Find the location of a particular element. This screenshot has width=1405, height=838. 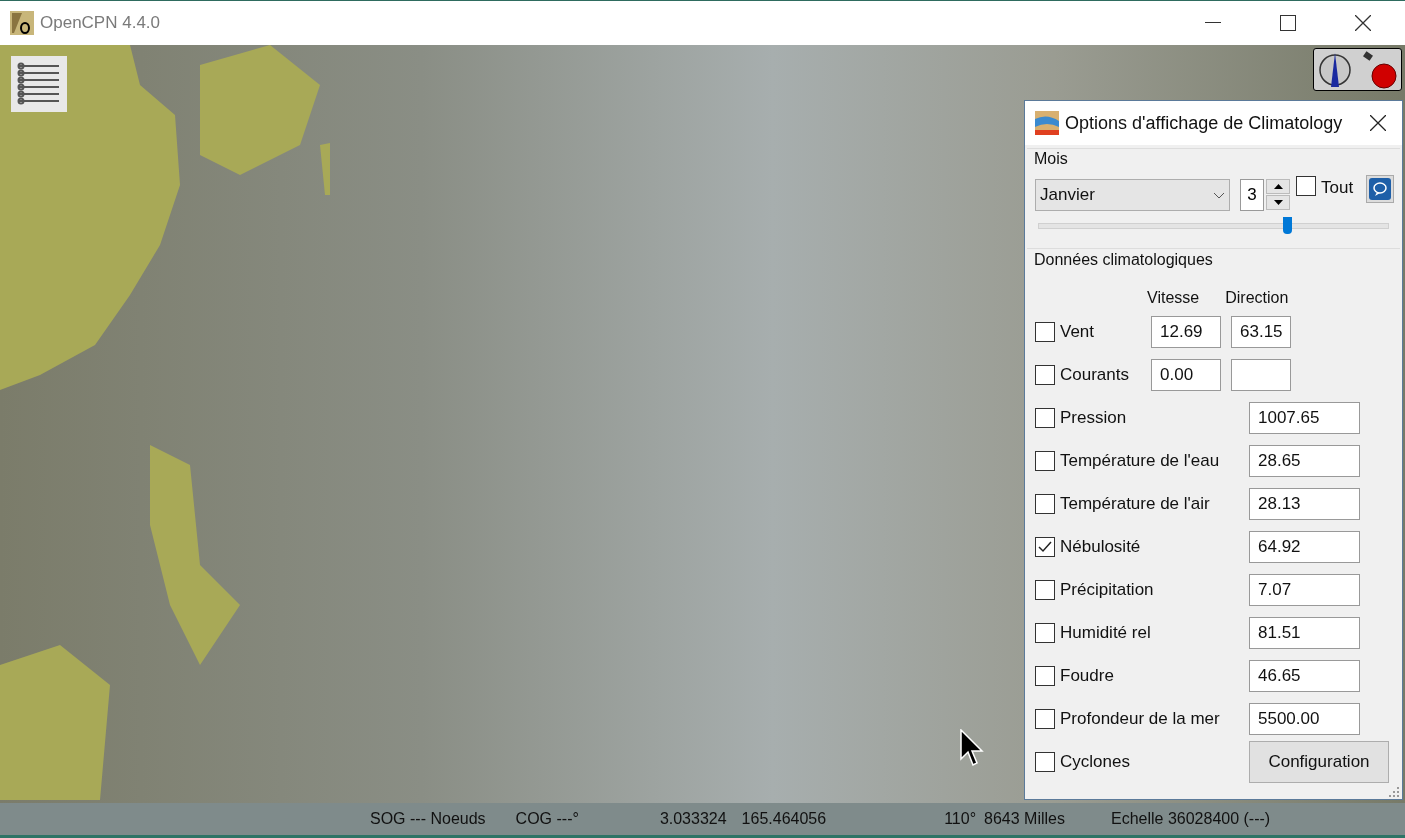

chat-button is located at coordinates (1380, 189).